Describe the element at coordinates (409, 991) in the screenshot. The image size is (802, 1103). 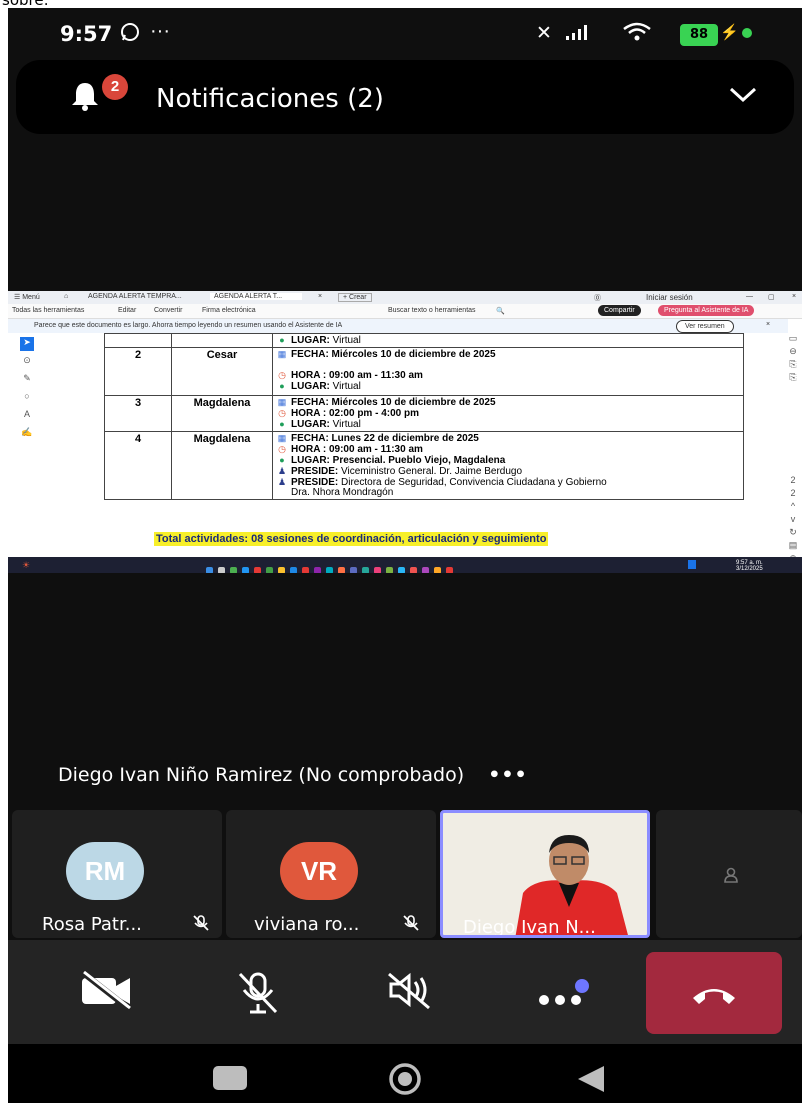
I see `speaker-off-icon` at that location.